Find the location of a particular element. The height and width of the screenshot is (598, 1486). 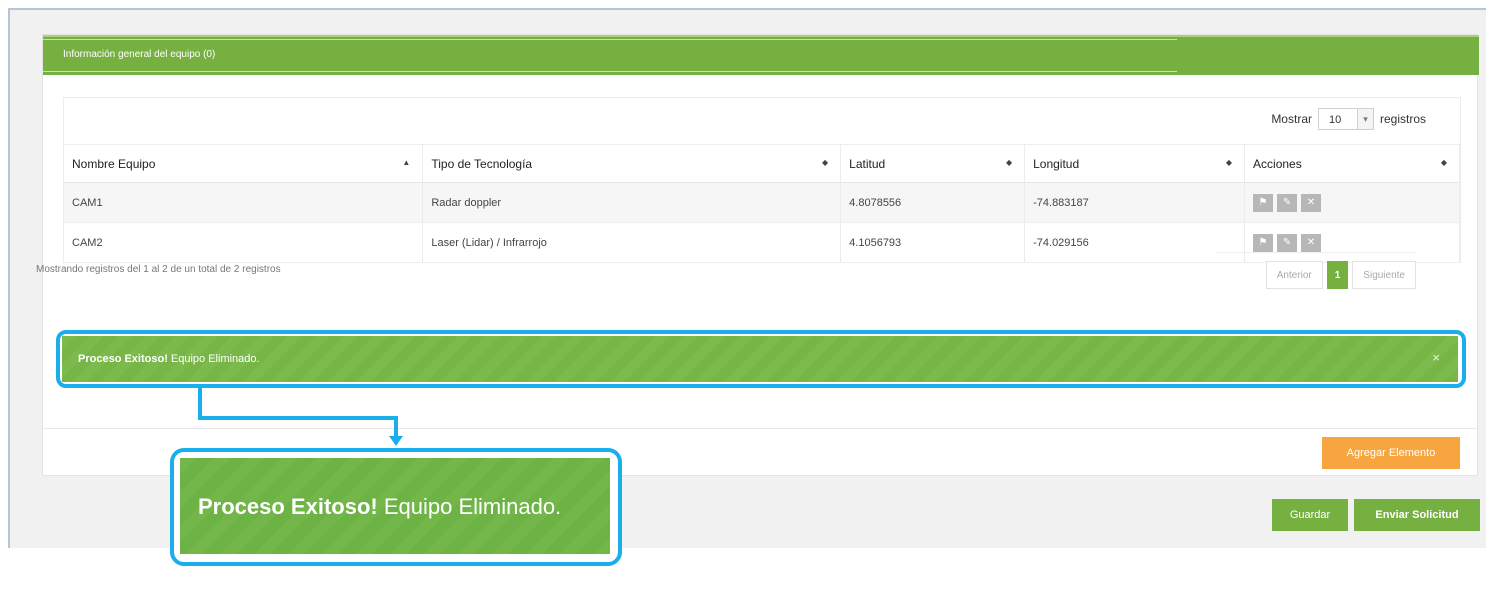

header-label: Longitud is located at coordinates (1056, 163).